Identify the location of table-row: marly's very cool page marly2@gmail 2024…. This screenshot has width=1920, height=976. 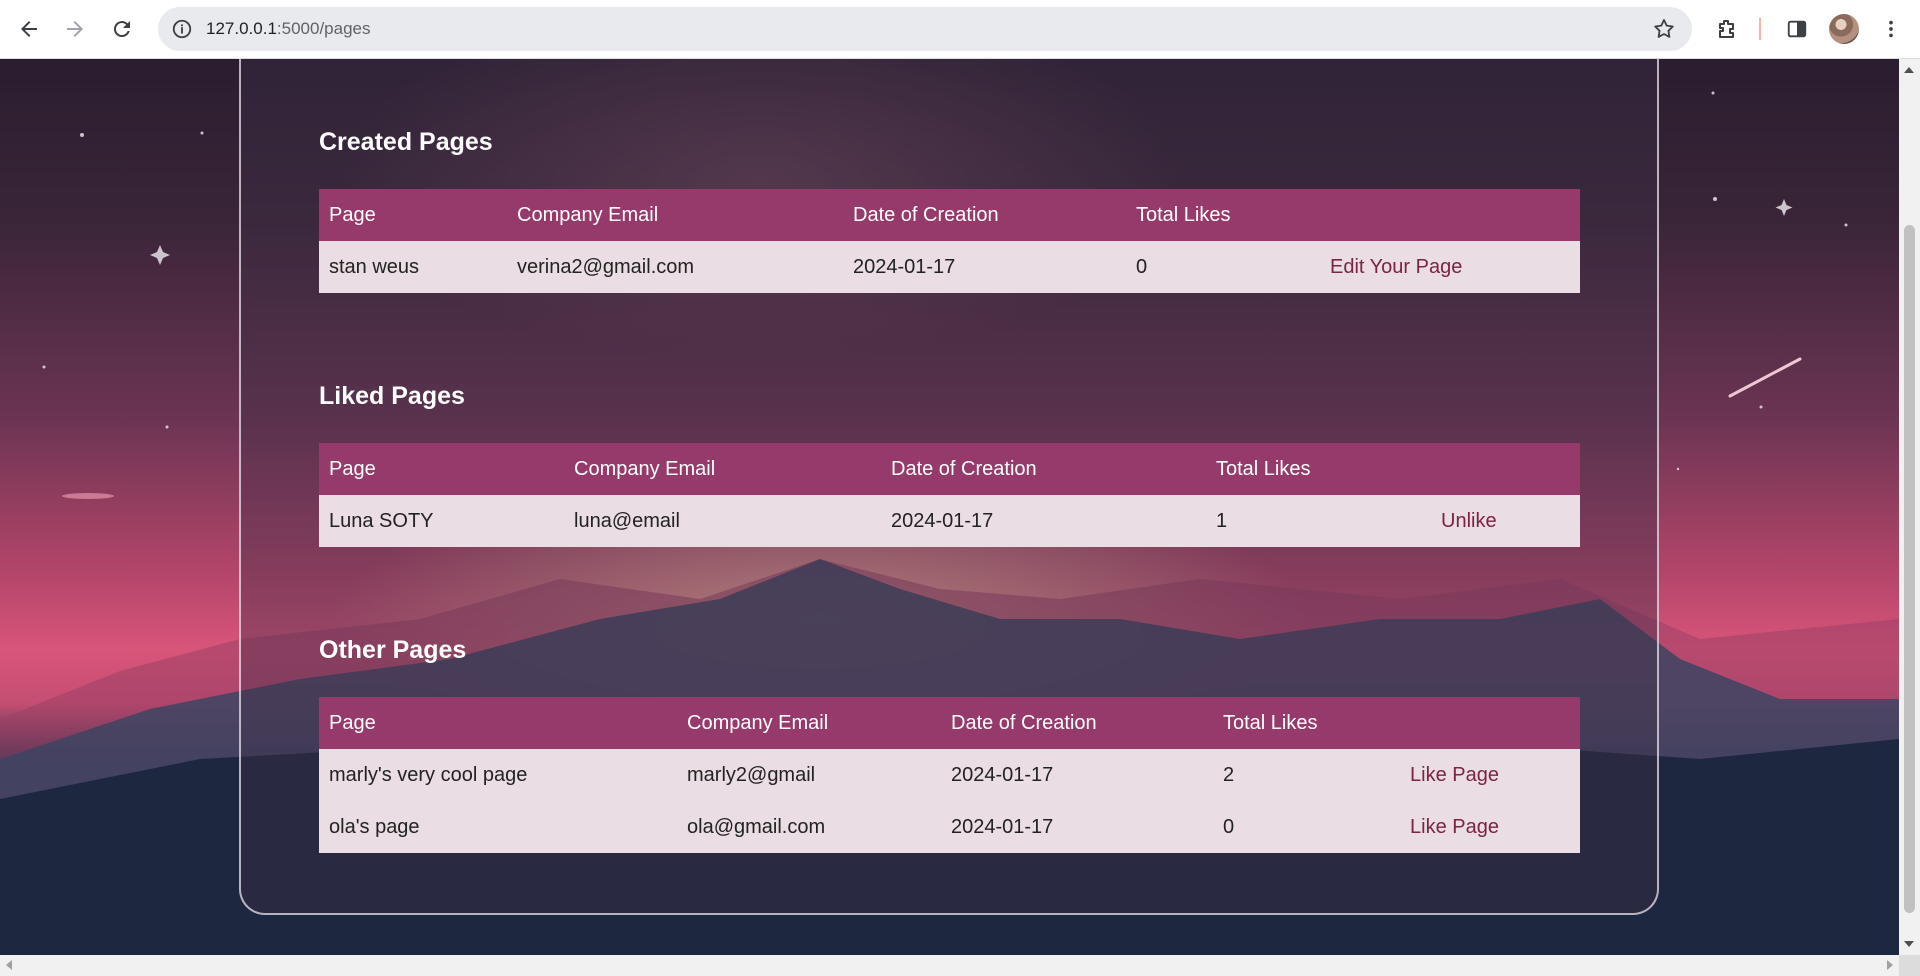
(949, 775).